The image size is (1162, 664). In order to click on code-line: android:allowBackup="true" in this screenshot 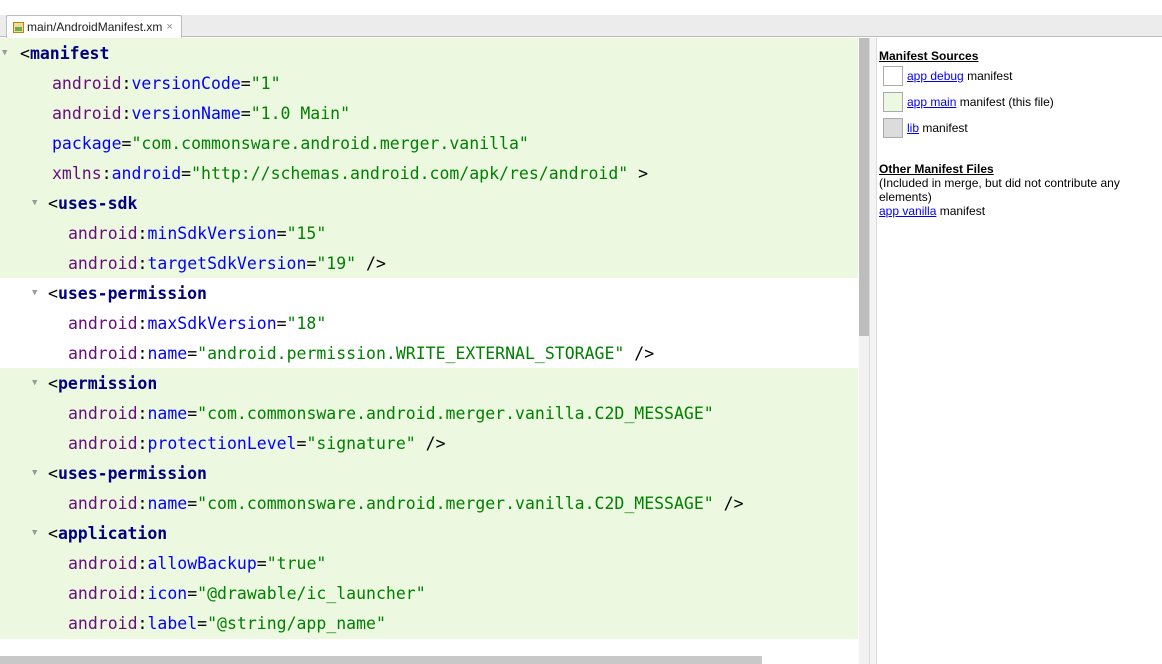, I will do `click(429, 563)`.